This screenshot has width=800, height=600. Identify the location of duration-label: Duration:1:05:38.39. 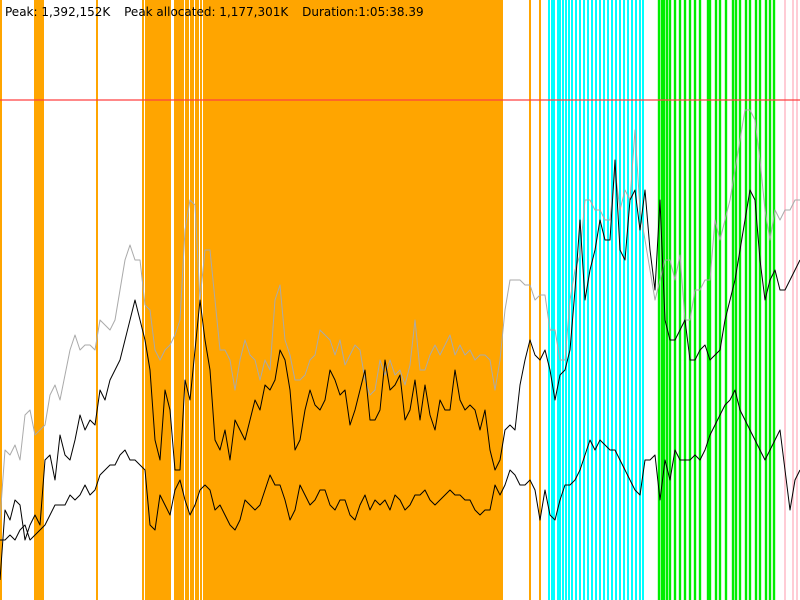
(363, 12).